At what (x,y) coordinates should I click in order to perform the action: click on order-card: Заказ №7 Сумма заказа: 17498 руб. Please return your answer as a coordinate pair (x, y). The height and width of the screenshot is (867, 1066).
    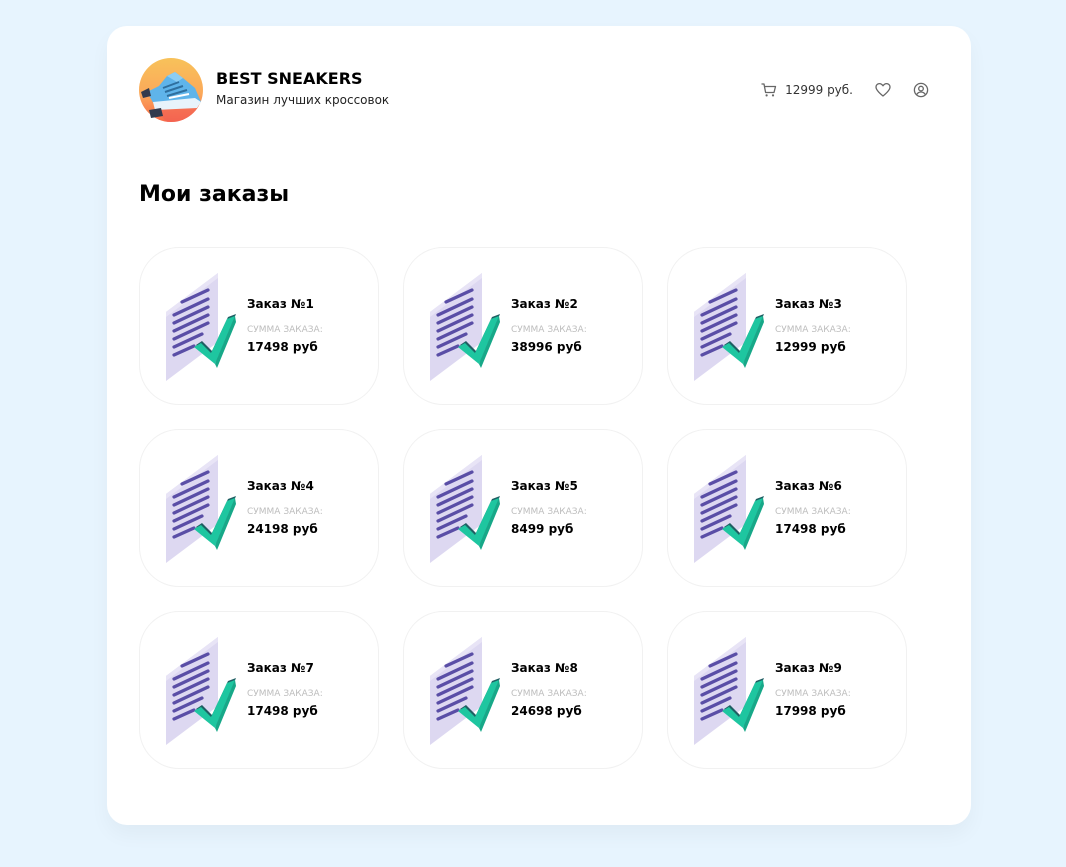
    Looking at the image, I should click on (259, 690).